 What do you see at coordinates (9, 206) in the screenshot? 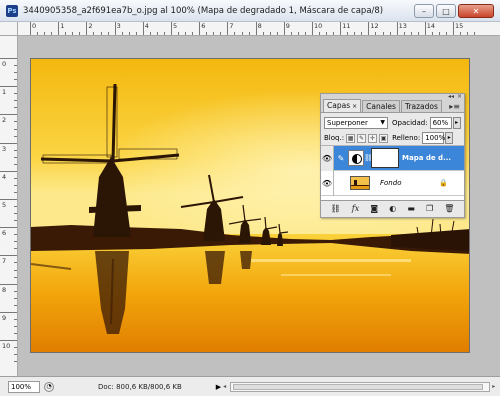
I see `ruler-vertical: 0 1 2 3 4 5 6 7 8 9 10` at bounding box center [9, 206].